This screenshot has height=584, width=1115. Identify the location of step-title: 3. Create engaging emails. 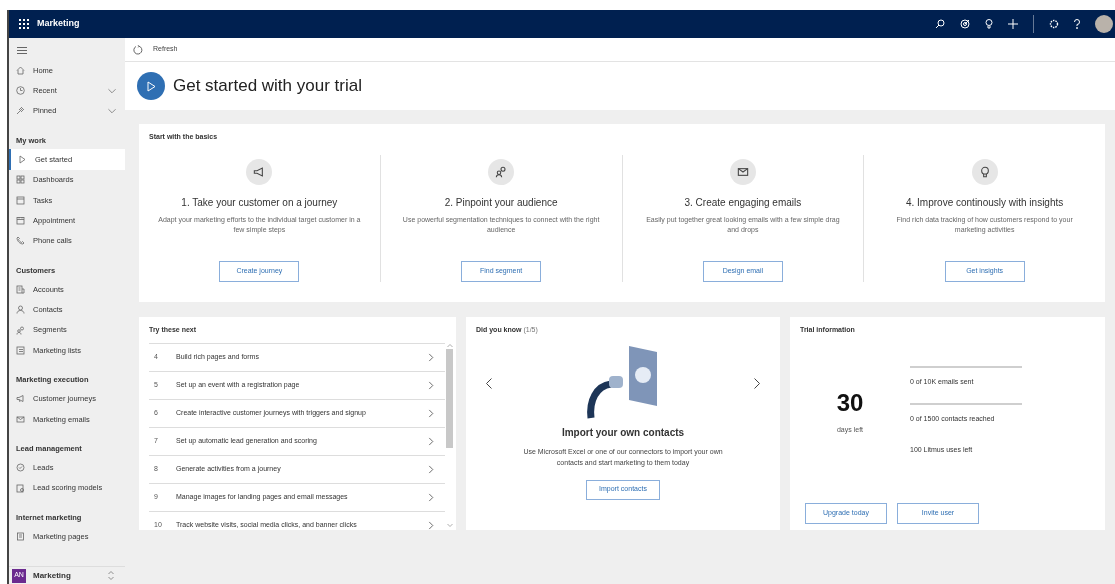
(743, 202).